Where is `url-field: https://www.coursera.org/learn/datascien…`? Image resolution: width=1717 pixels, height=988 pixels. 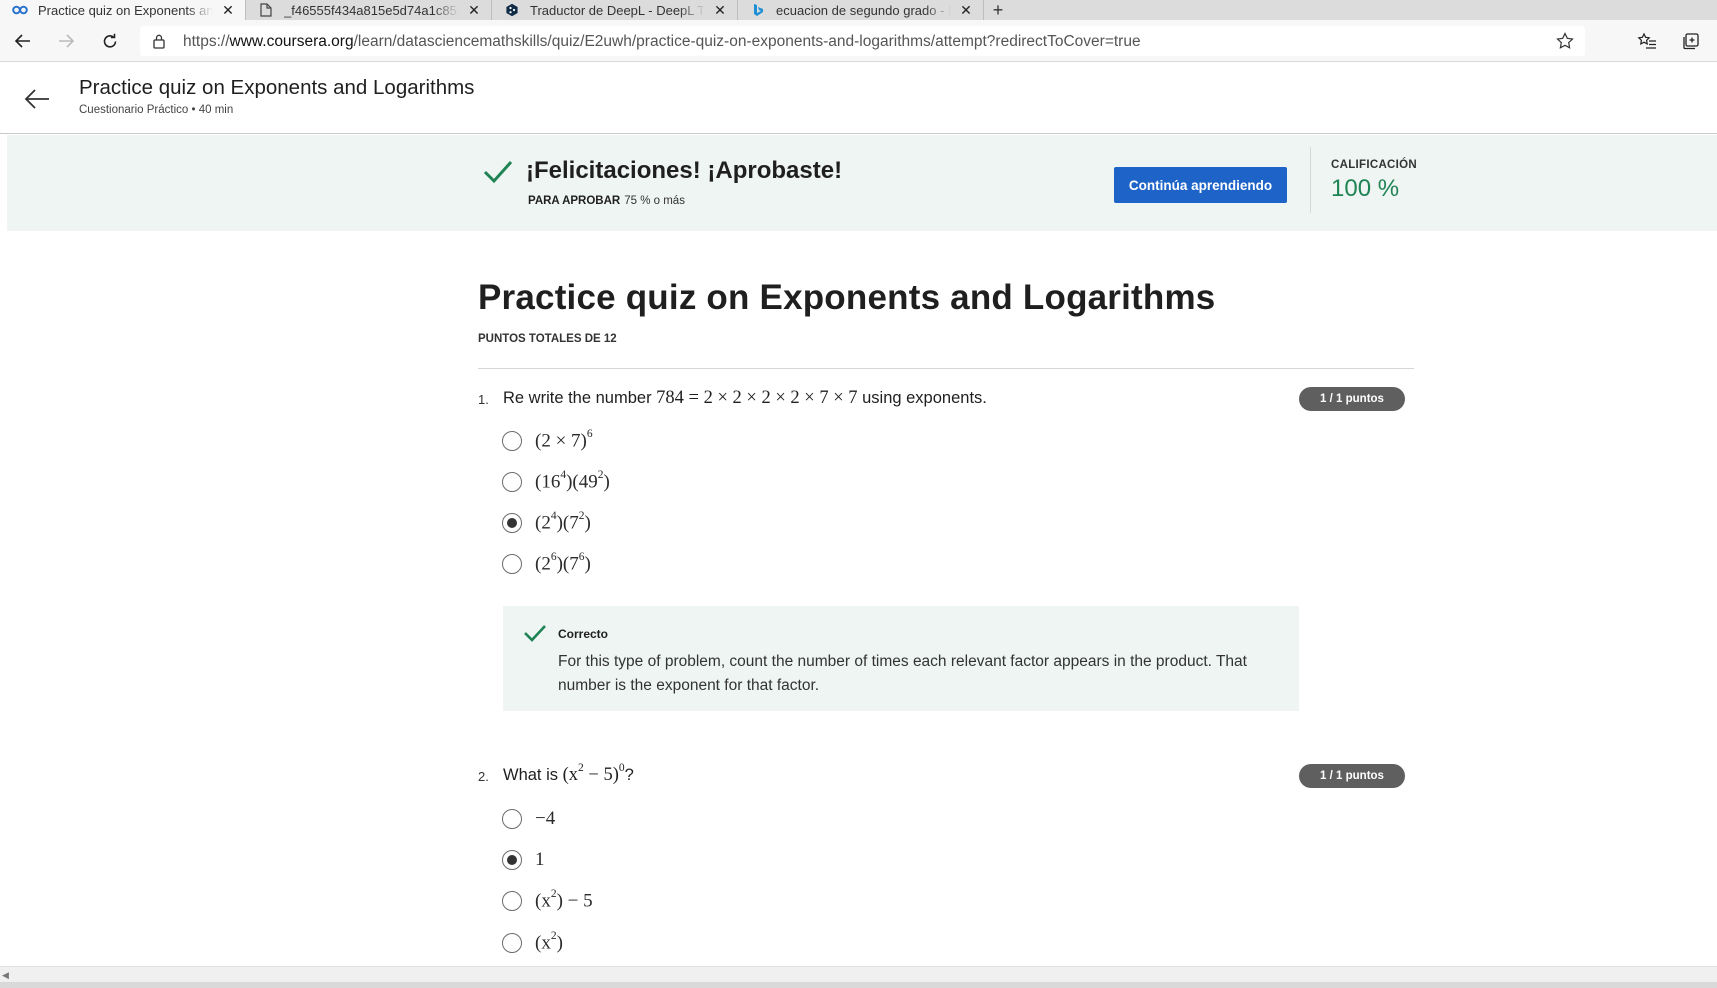 url-field: https://www.coursera.org/learn/datascien… is located at coordinates (862, 41).